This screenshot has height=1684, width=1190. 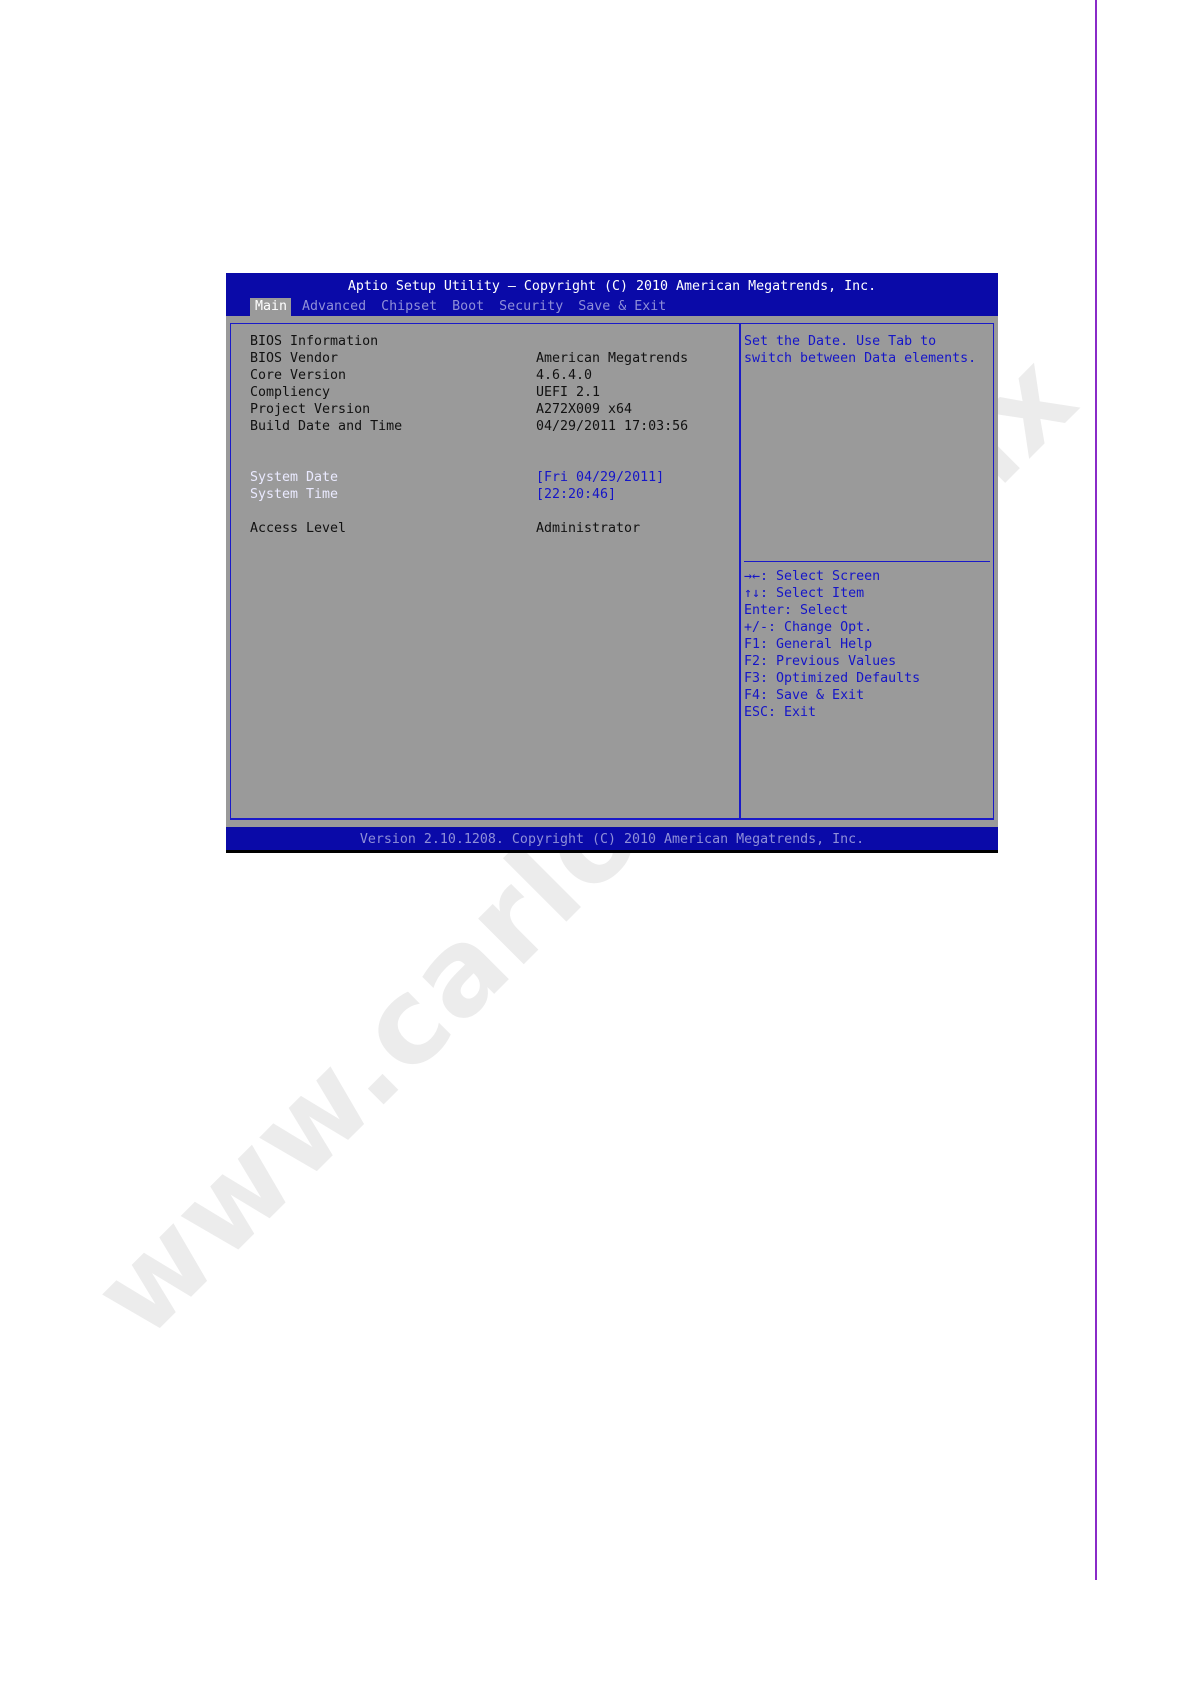 What do you see at coordinates (796, 610) in the screenshot?
I see `key-hint-enter-select: Enter: Select` at bounding box center [796, 610].